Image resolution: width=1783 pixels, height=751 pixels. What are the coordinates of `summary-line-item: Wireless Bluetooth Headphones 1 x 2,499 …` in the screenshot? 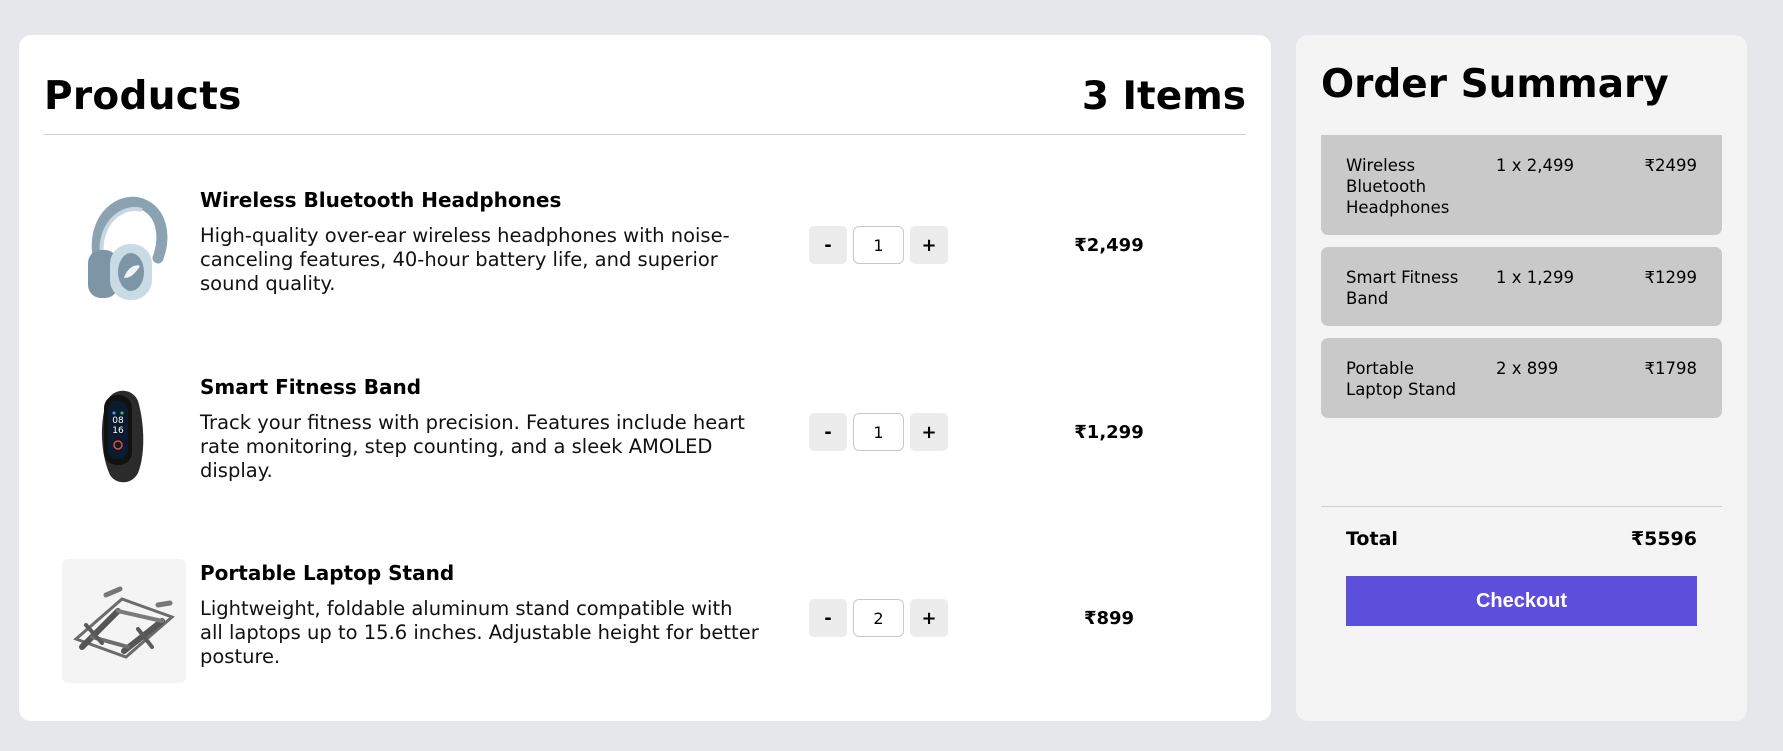 It's located at (1521, 185).